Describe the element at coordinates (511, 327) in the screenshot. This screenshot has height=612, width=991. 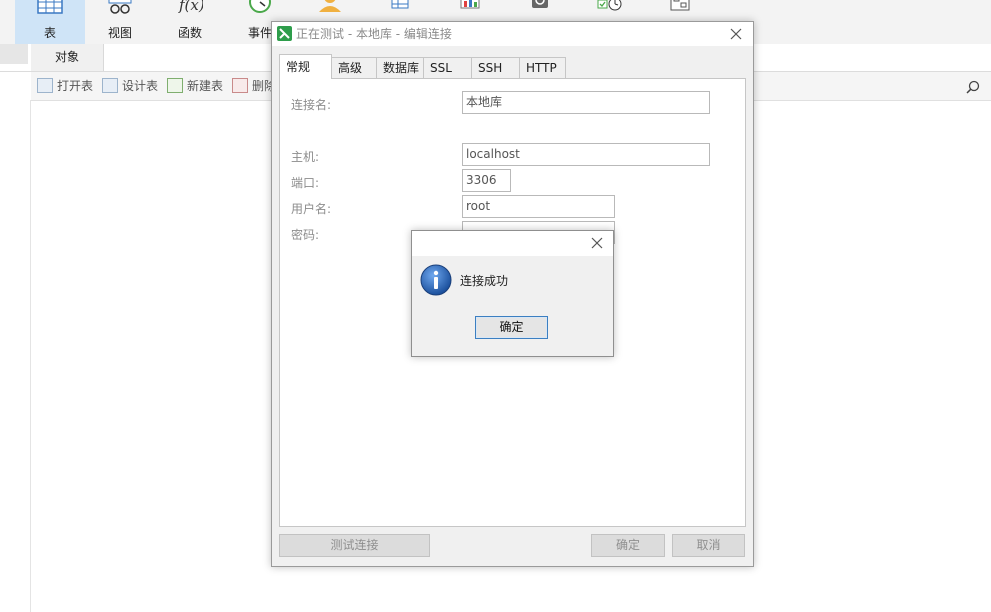
I see `messagebox-ok-button: 确定` at that location.